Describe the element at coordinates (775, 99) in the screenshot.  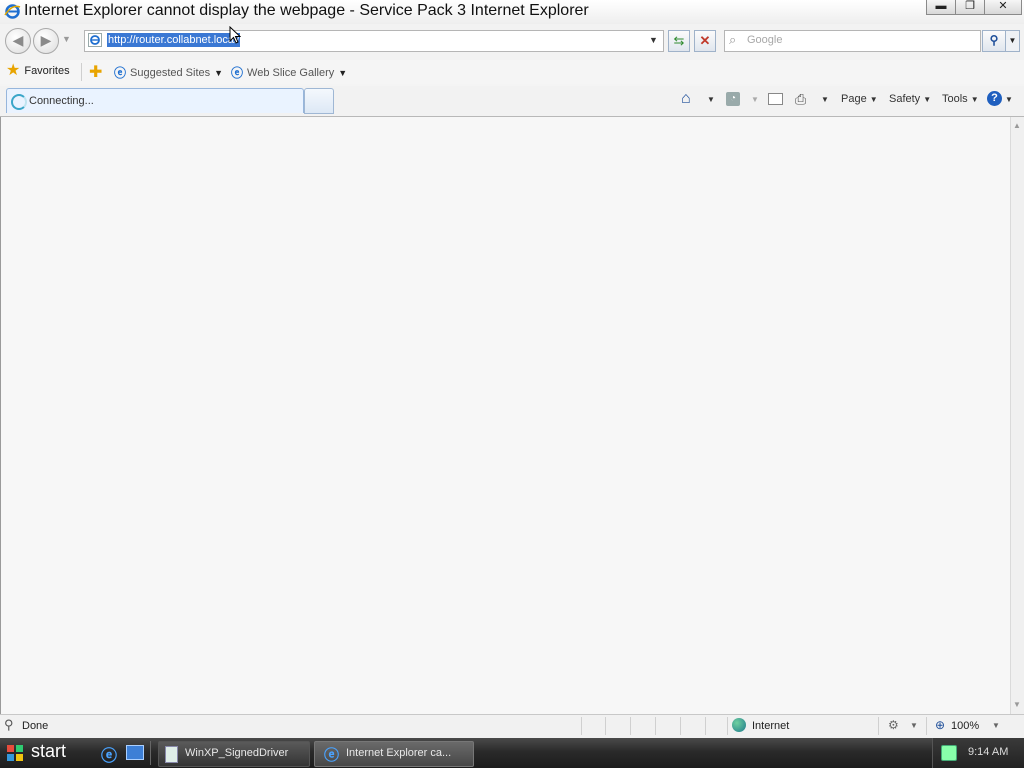
I see `read-mail-icon` at that location.